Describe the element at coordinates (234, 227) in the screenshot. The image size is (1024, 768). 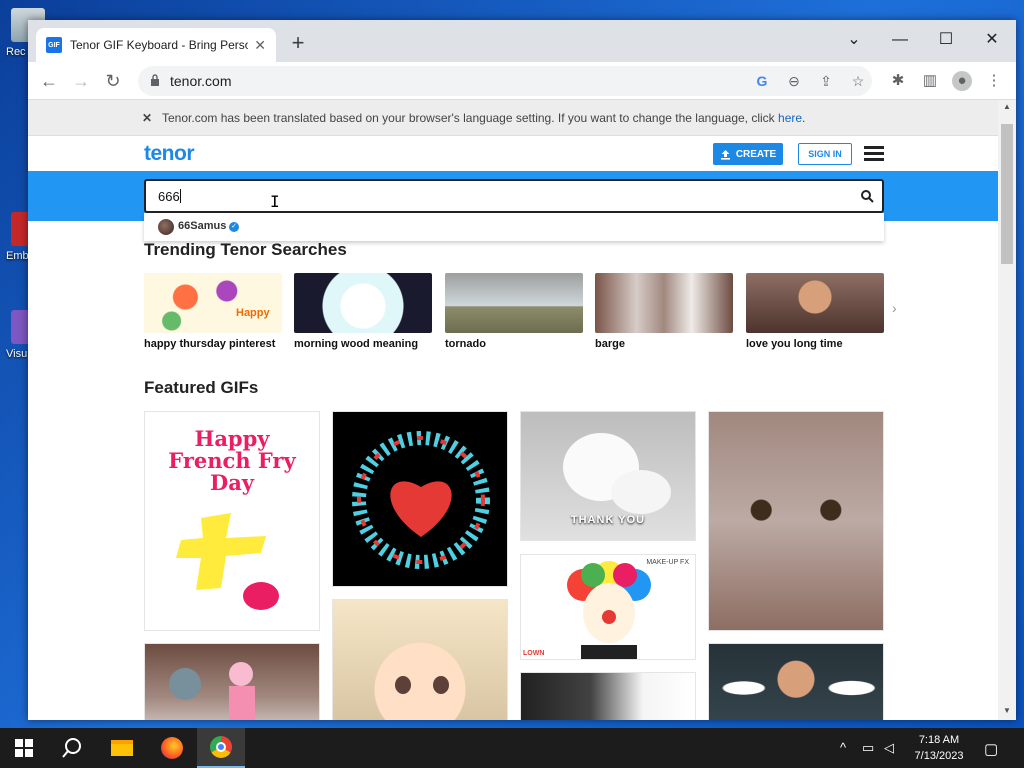
I see `verified-badge-icon: ✓` at that location.